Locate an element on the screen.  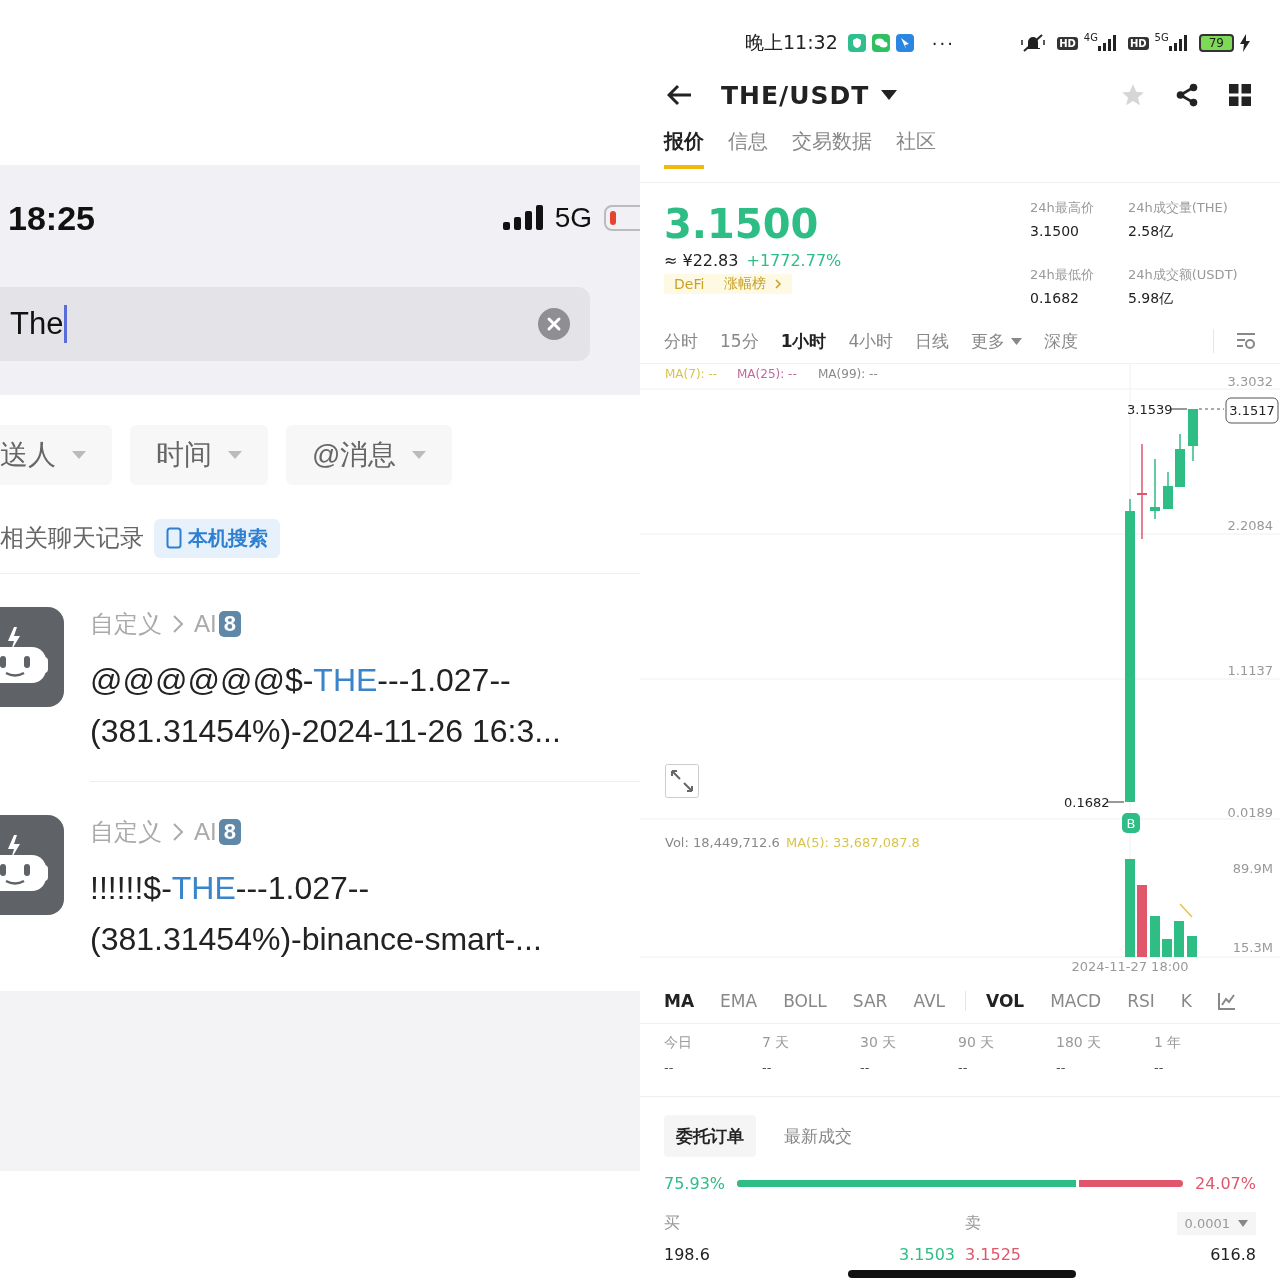
tab: 报价 is located at coordinates (684, 147).